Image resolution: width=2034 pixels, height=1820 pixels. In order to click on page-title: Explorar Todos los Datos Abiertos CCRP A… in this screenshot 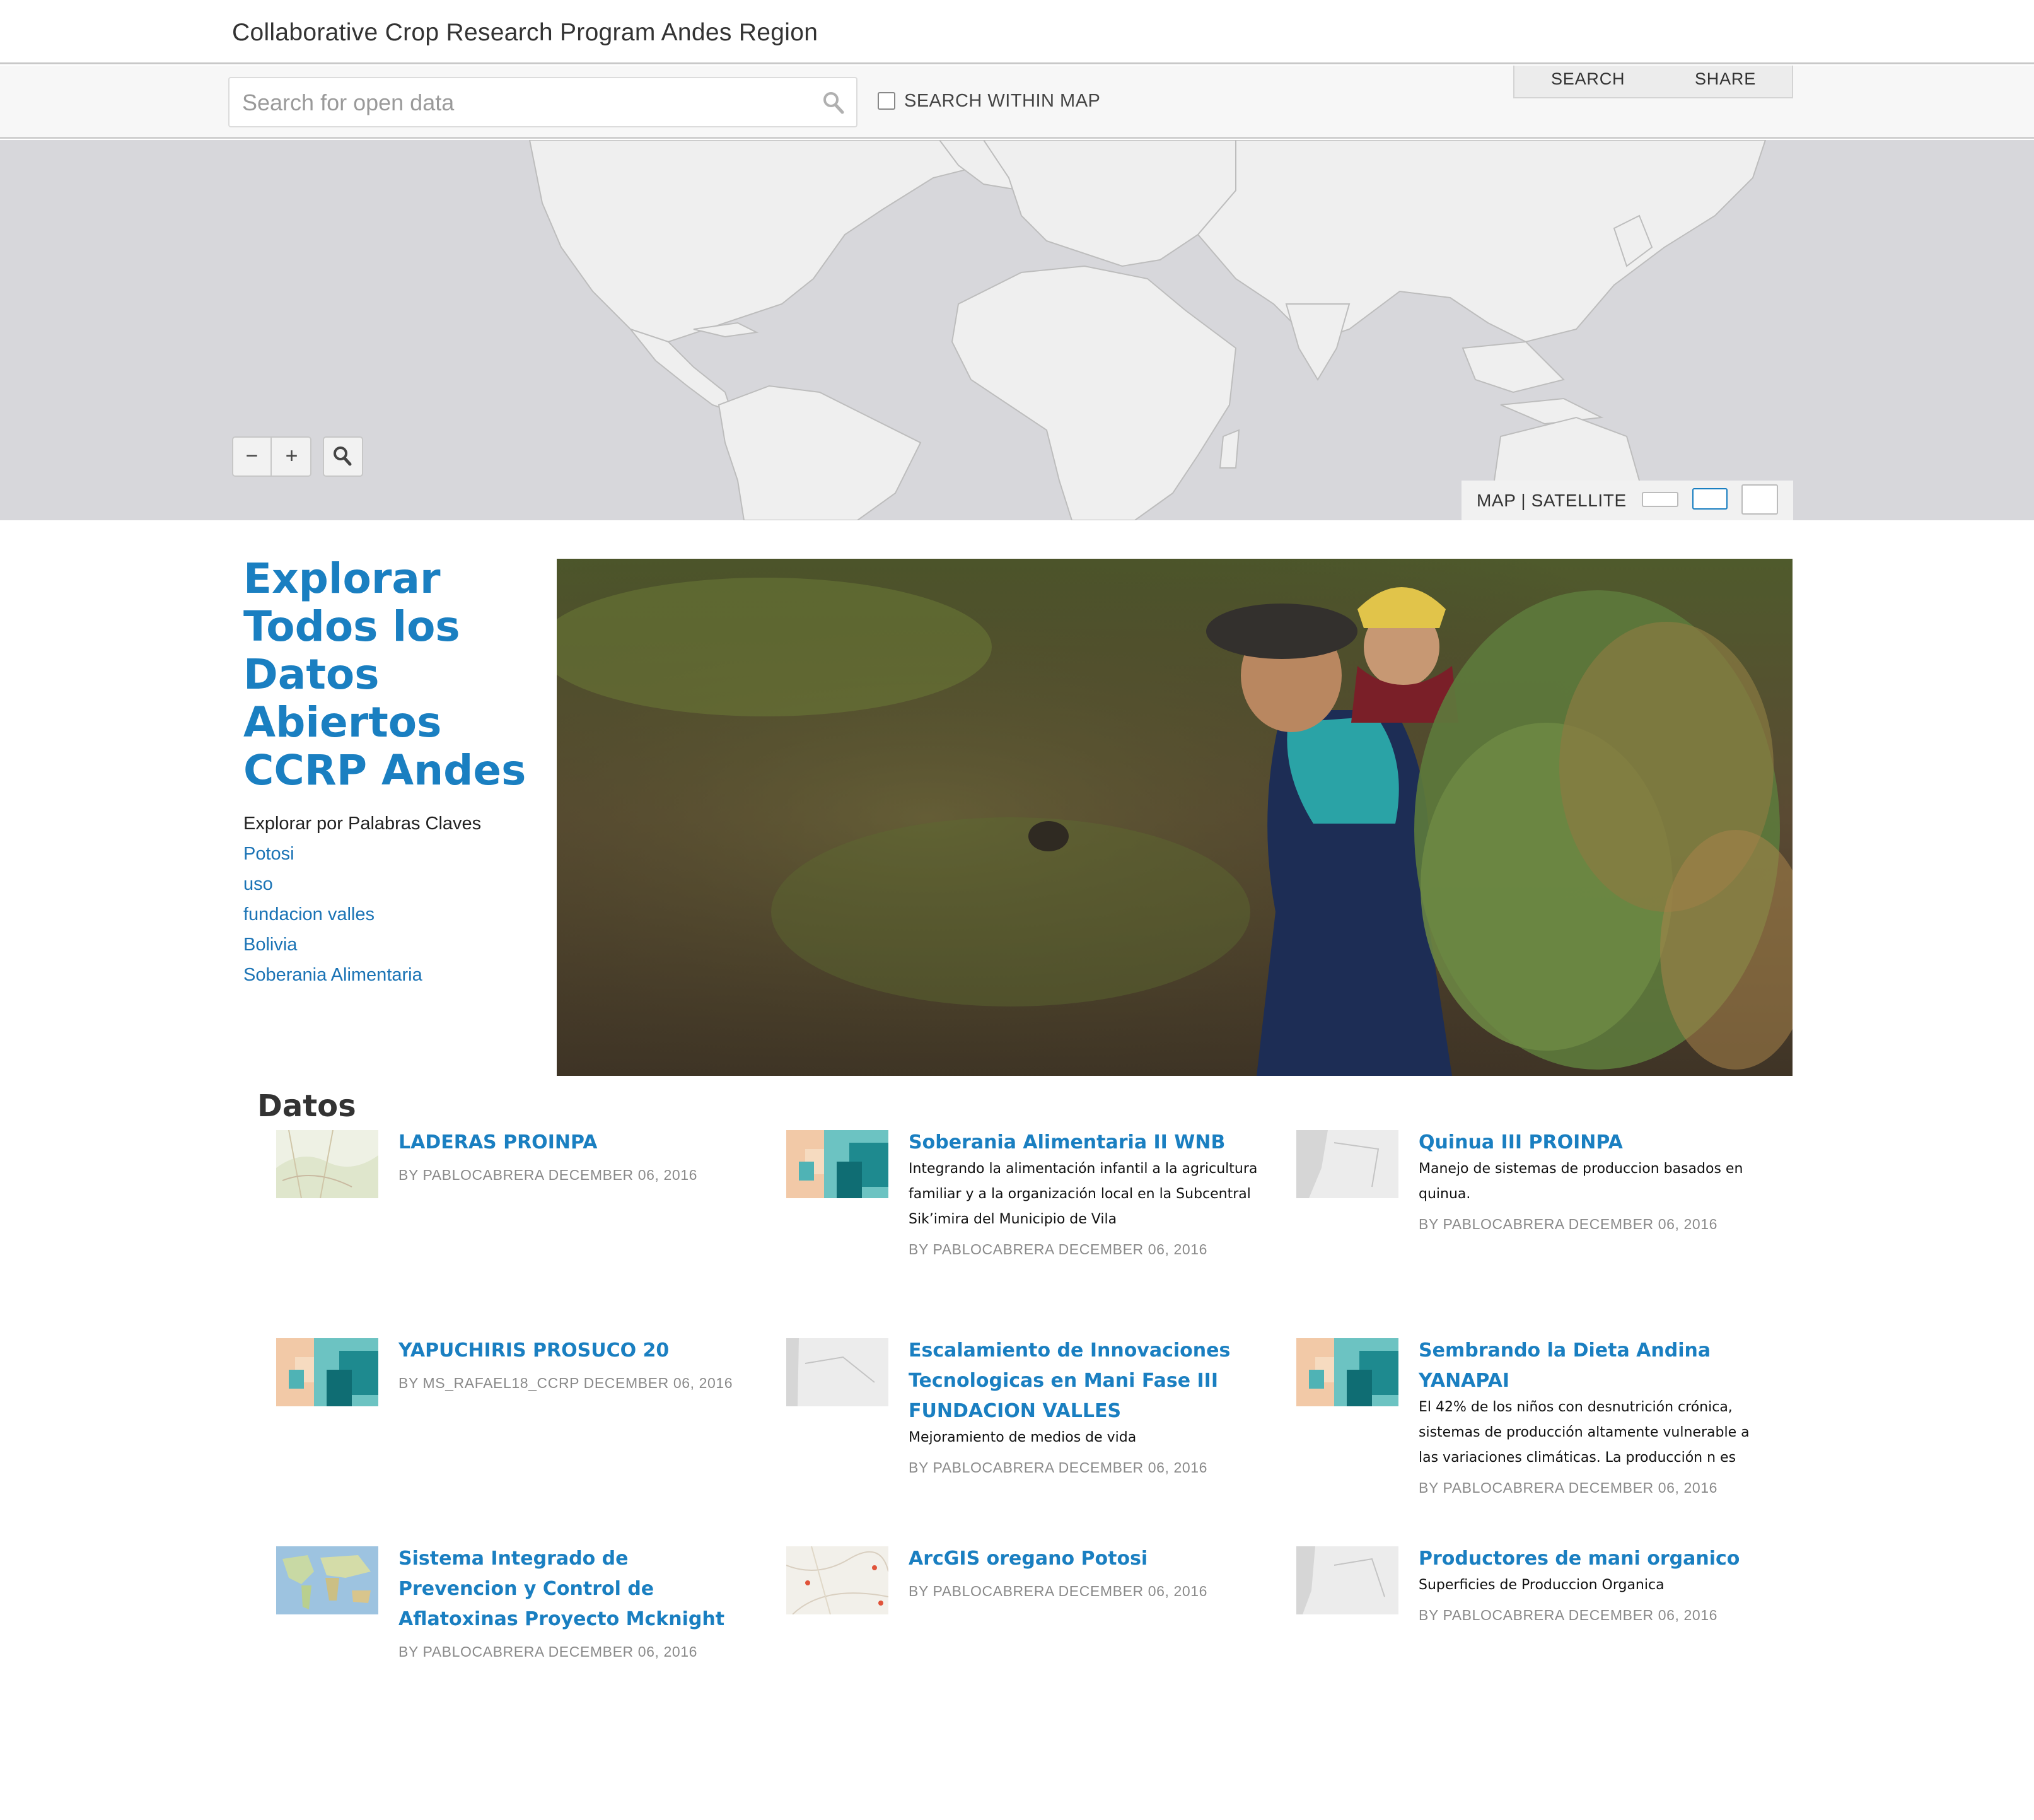, I will do `click(384, 674)`.